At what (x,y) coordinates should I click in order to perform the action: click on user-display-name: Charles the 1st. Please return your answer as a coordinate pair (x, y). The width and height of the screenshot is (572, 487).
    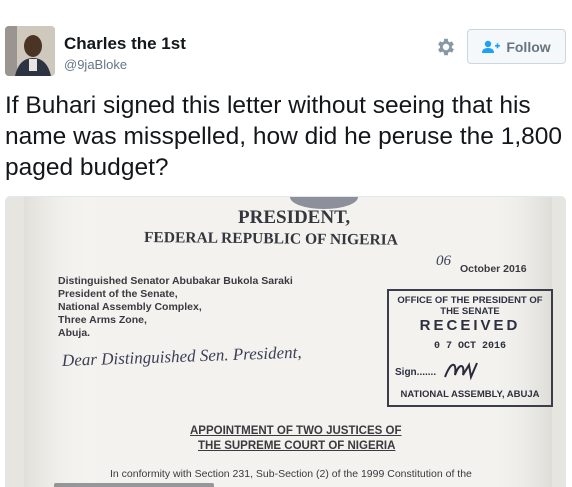
    Looking at the image, I should click on (125, 44).